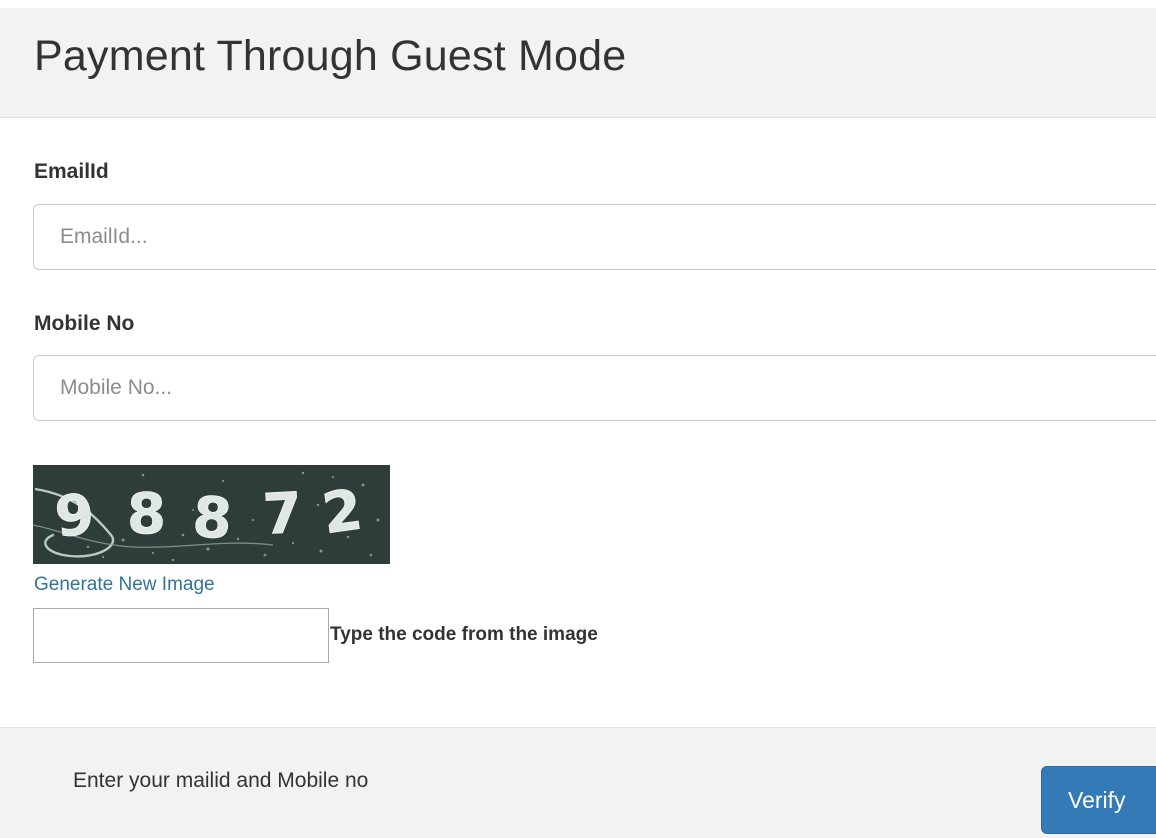  Describe the element at coordinates (71, 171) in the screenshot. I see `email-label: EmailId` at that location.